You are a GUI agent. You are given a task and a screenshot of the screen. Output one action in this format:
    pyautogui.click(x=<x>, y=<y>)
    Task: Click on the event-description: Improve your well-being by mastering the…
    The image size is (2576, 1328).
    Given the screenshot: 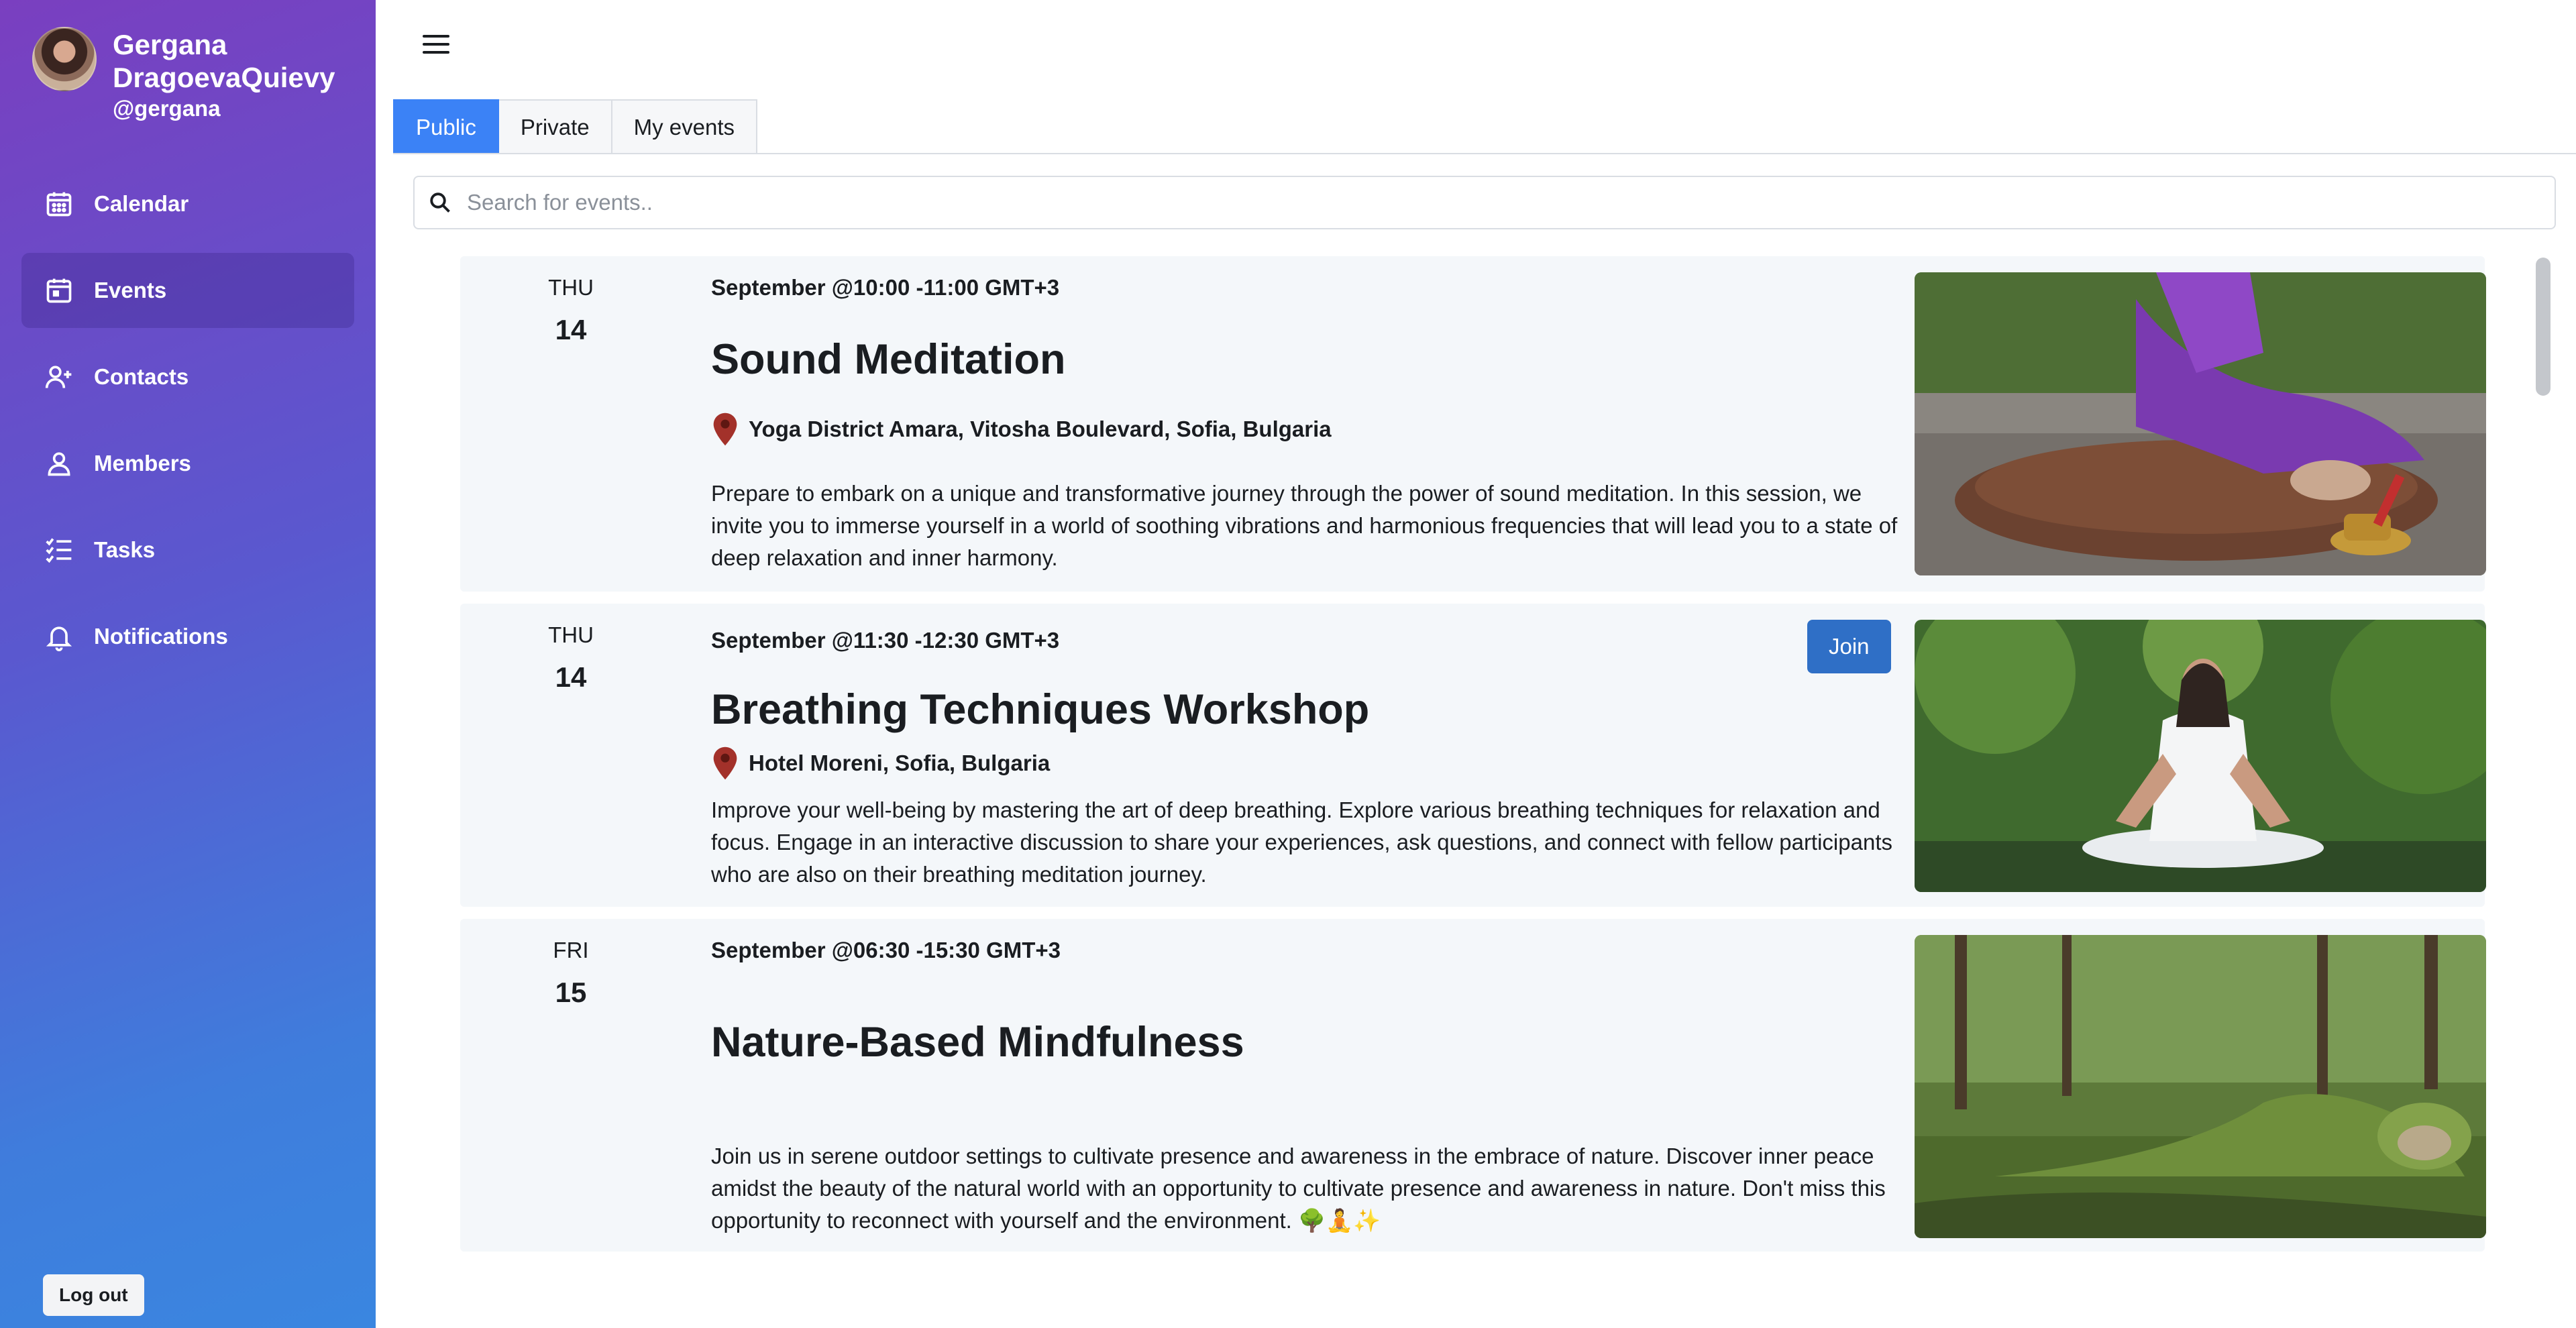 What is the action you would take?
    pyautogui.click(x=1301, y=842)
    